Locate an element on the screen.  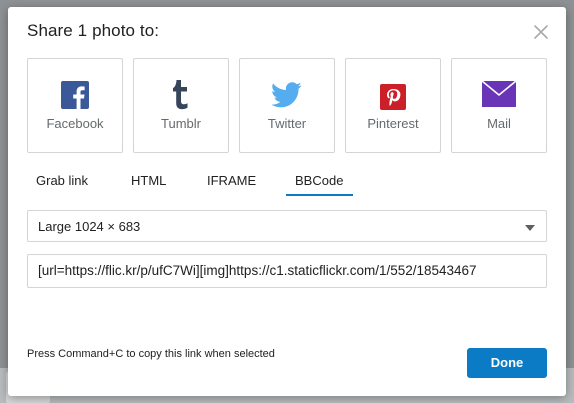
tab-grab-link: Grab link is located at coordinates (62, 183).